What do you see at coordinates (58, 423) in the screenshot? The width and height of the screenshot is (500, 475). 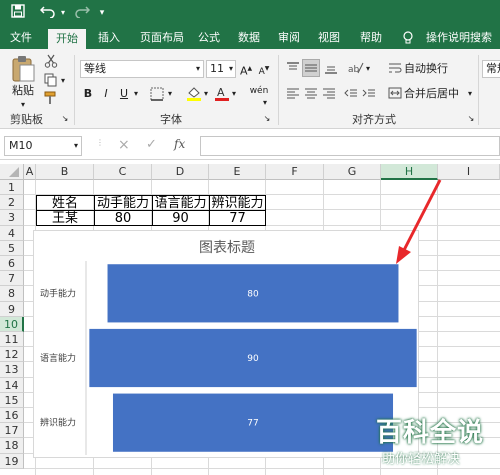 I see `chart-category-label: 辨识能力` at bounding box center [58, 423].